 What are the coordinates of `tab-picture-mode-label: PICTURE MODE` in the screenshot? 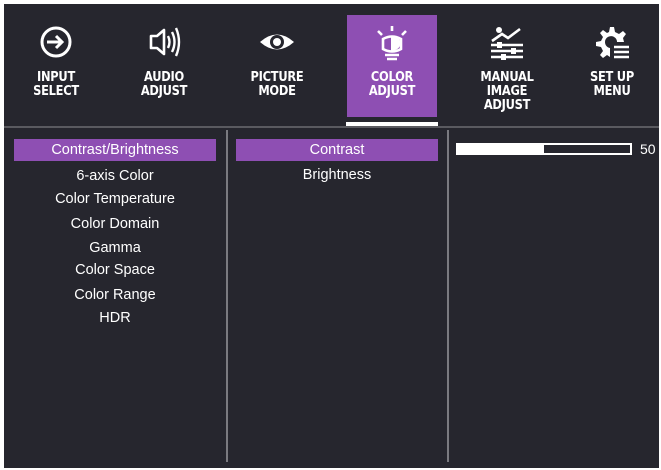 It's located at (277, 84).